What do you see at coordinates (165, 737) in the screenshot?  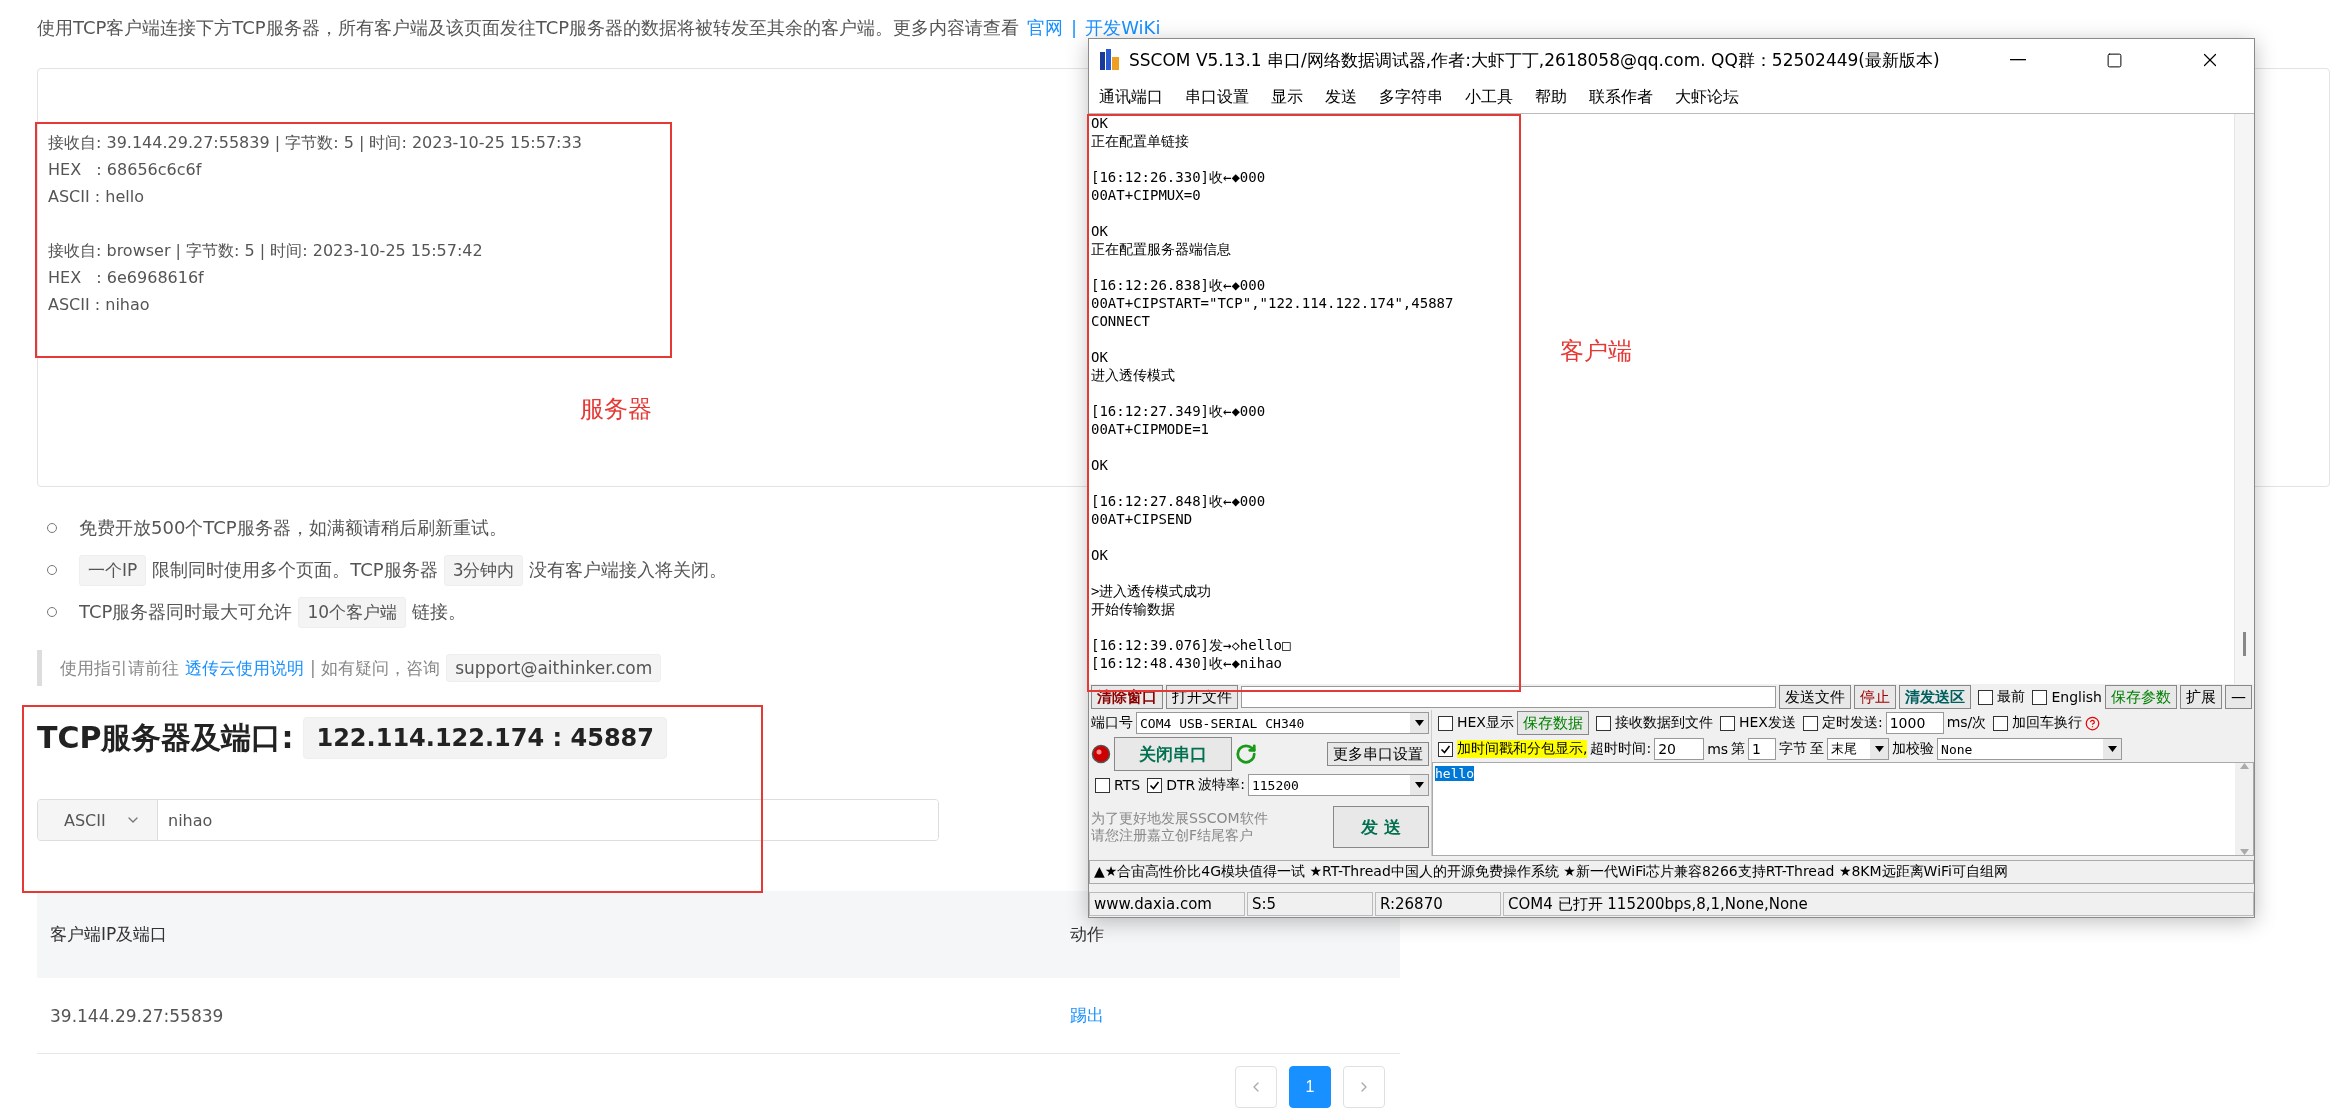 I see `server-heading: TCP服务器及端口:` at bounding box center [165, 737].